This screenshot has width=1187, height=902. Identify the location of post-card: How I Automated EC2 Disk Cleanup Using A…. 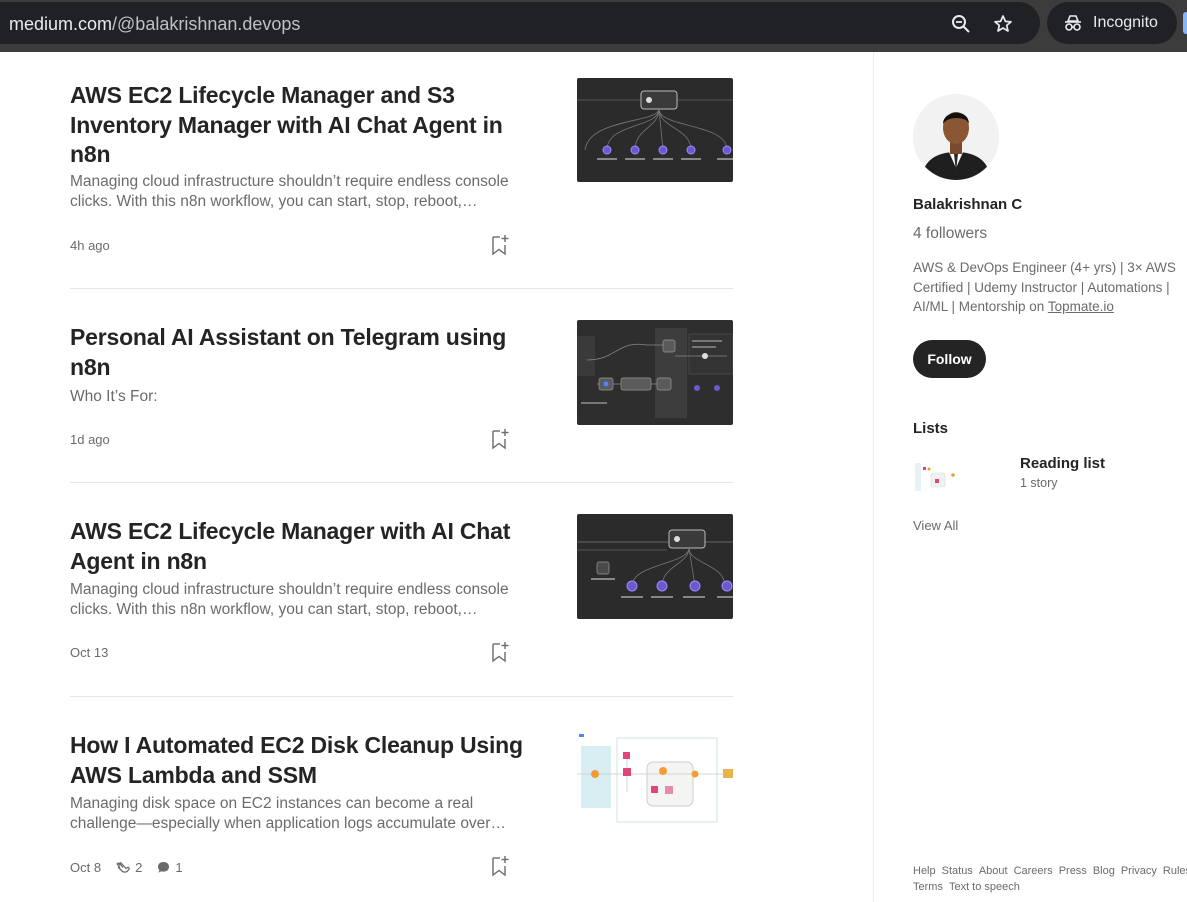
(401, 815).